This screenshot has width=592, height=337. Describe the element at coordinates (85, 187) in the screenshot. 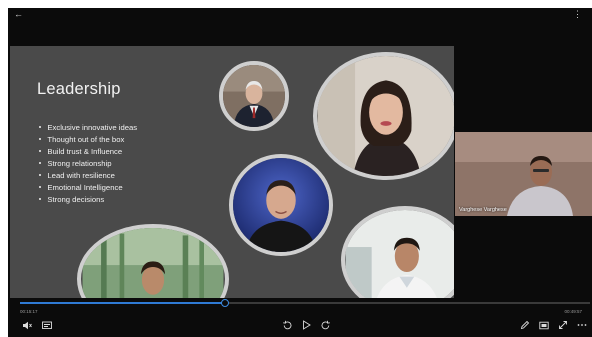

I see `bullet-text: Emotional Intelligence` at that location.